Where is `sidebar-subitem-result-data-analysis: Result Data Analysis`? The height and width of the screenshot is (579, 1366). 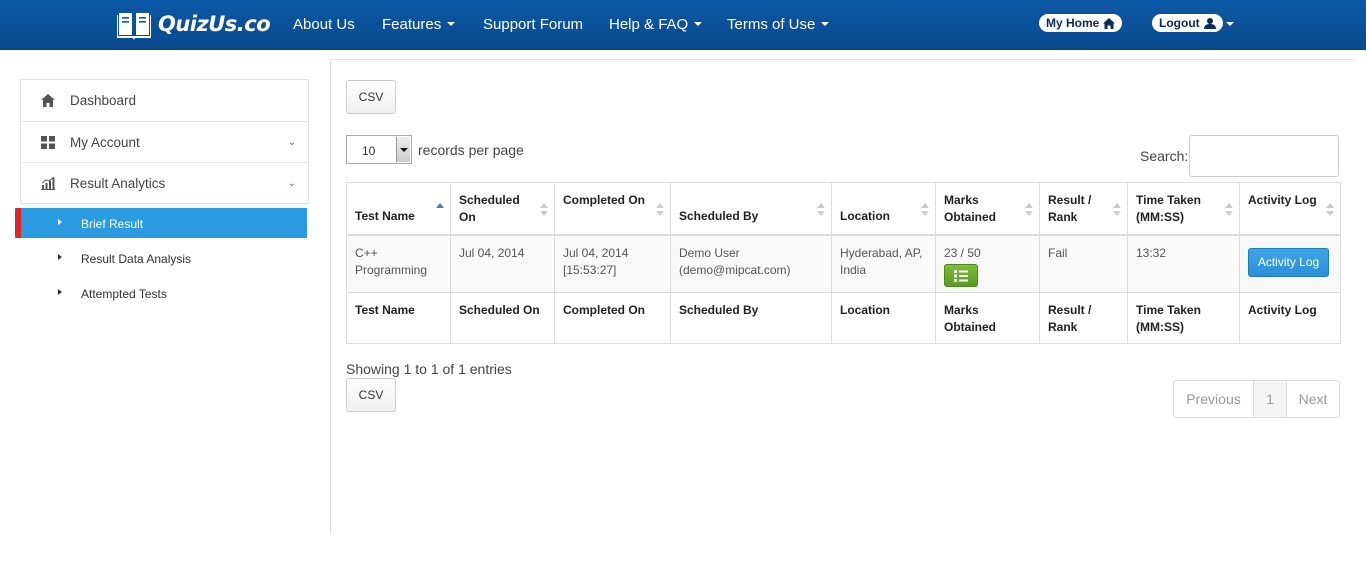
sidebar-subitem-result-data-analysis: Result Data Analysis is located at coordinates (161, 258).